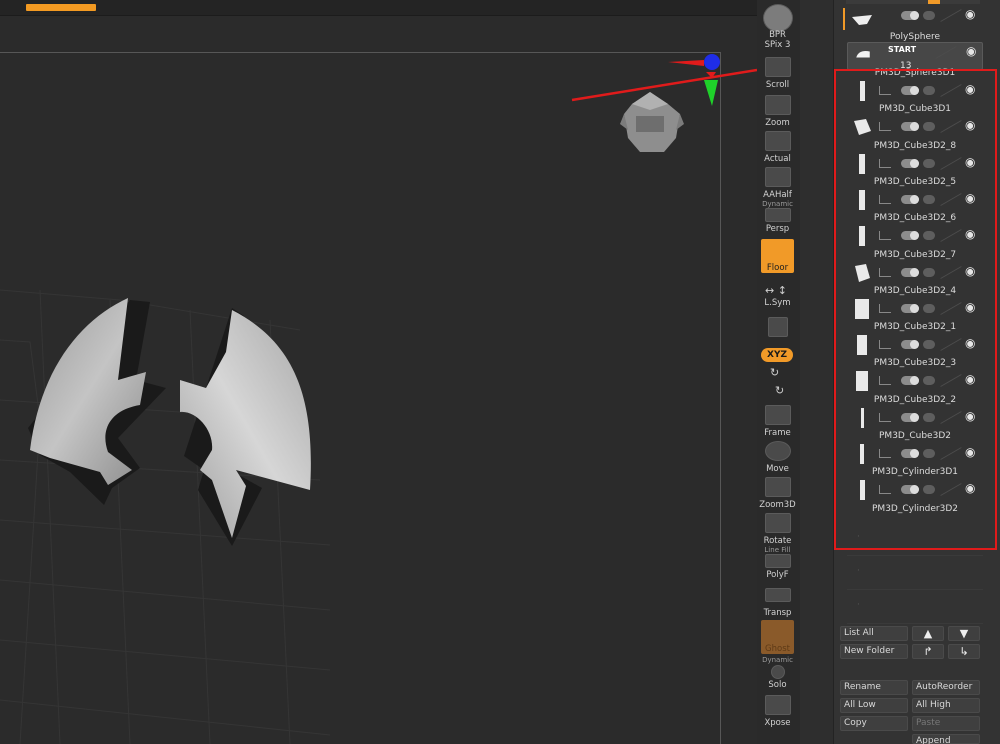  Describe the element at coordinates (874, 633) in the screenshot. I see `list-all-button: List All` at that location.